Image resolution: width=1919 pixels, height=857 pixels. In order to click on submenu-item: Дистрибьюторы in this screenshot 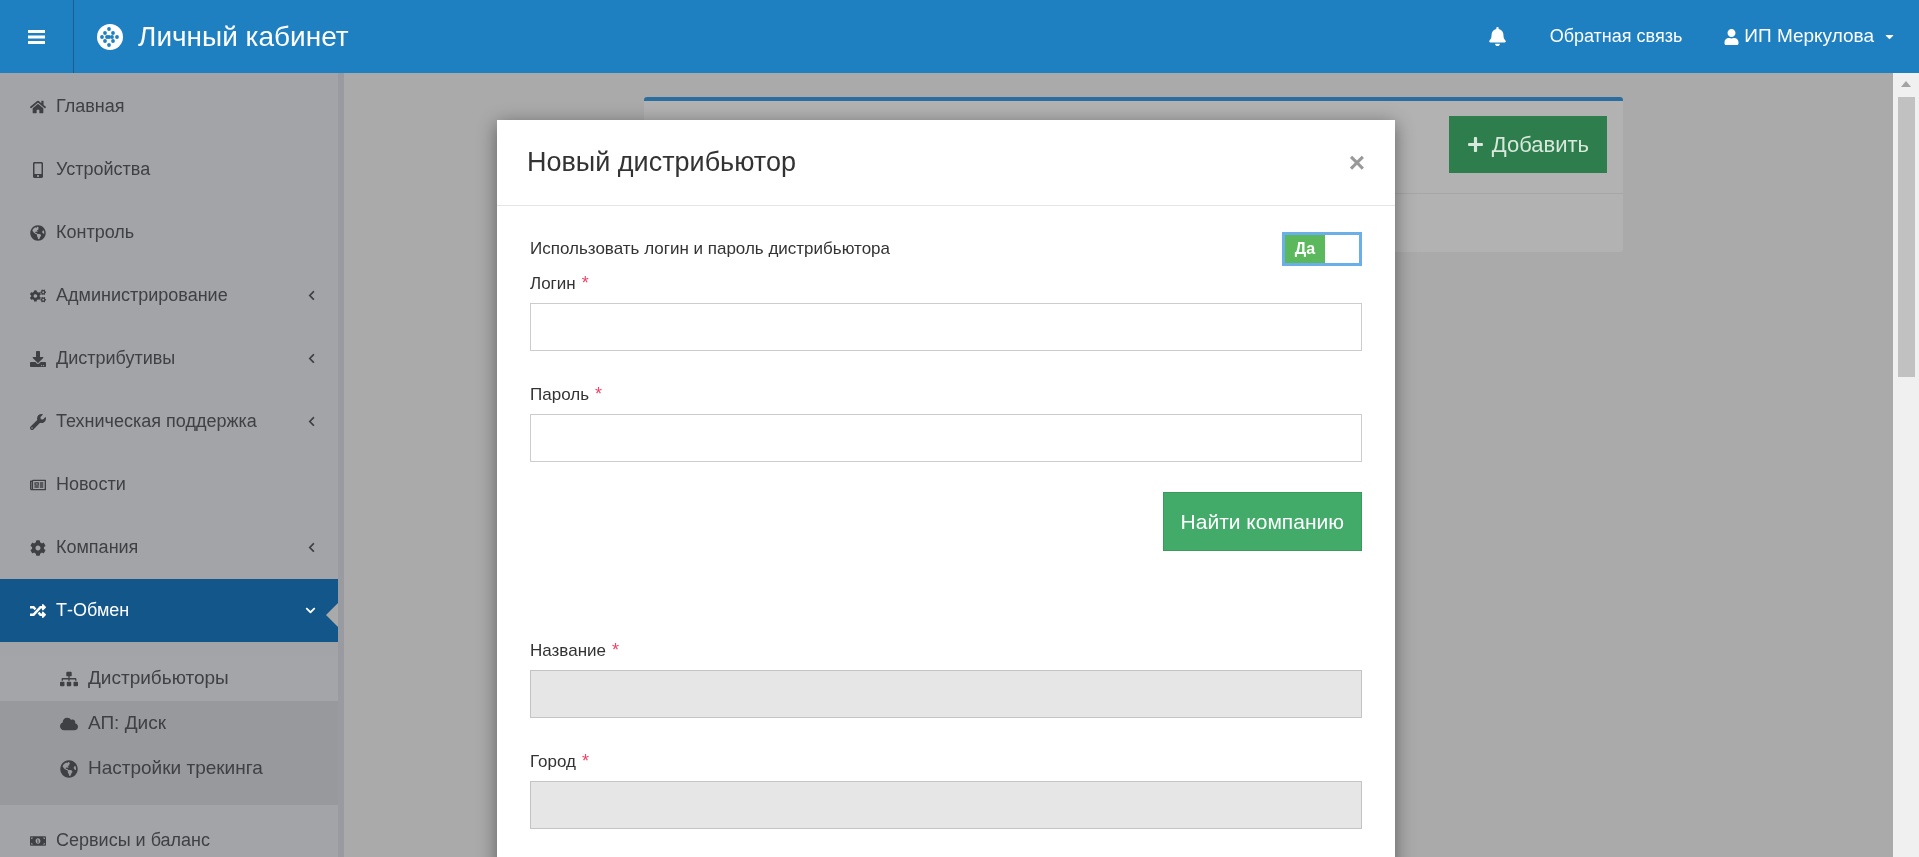, I will do `click(169, 678)`.